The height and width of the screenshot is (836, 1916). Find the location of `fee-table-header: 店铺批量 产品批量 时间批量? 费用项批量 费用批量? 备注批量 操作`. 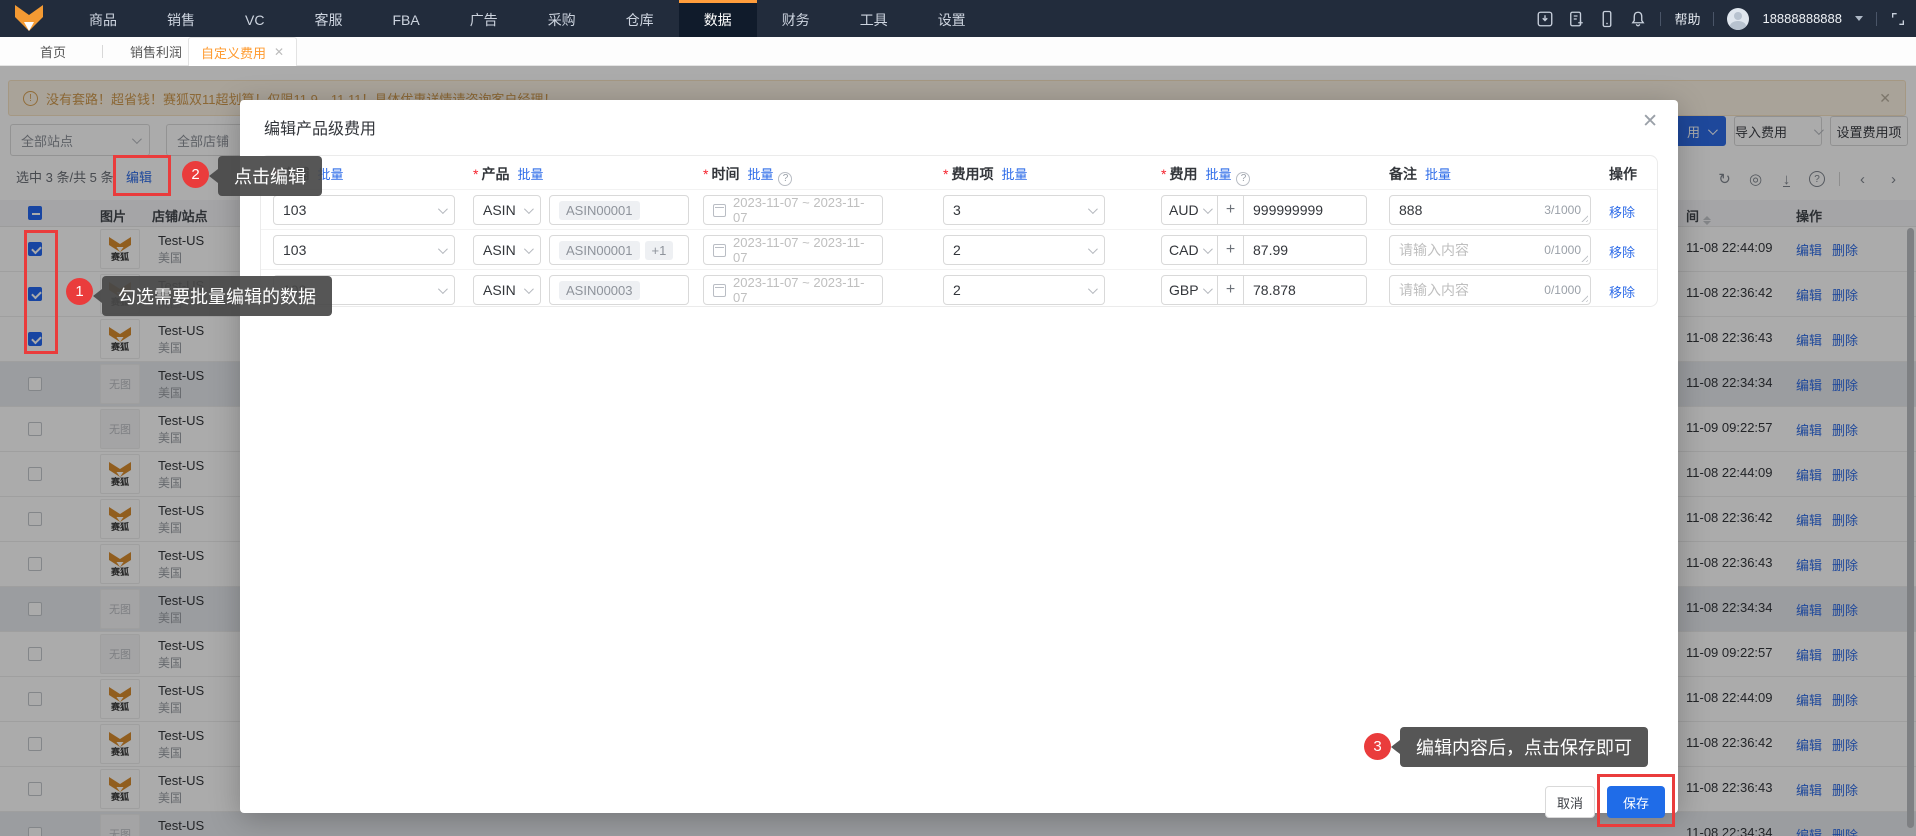

fee-table-header: 店铺批量 产品批量 时间批量? 费用项批量 费用批量? 备注批量 操作 is located at coordinates (959, 172).